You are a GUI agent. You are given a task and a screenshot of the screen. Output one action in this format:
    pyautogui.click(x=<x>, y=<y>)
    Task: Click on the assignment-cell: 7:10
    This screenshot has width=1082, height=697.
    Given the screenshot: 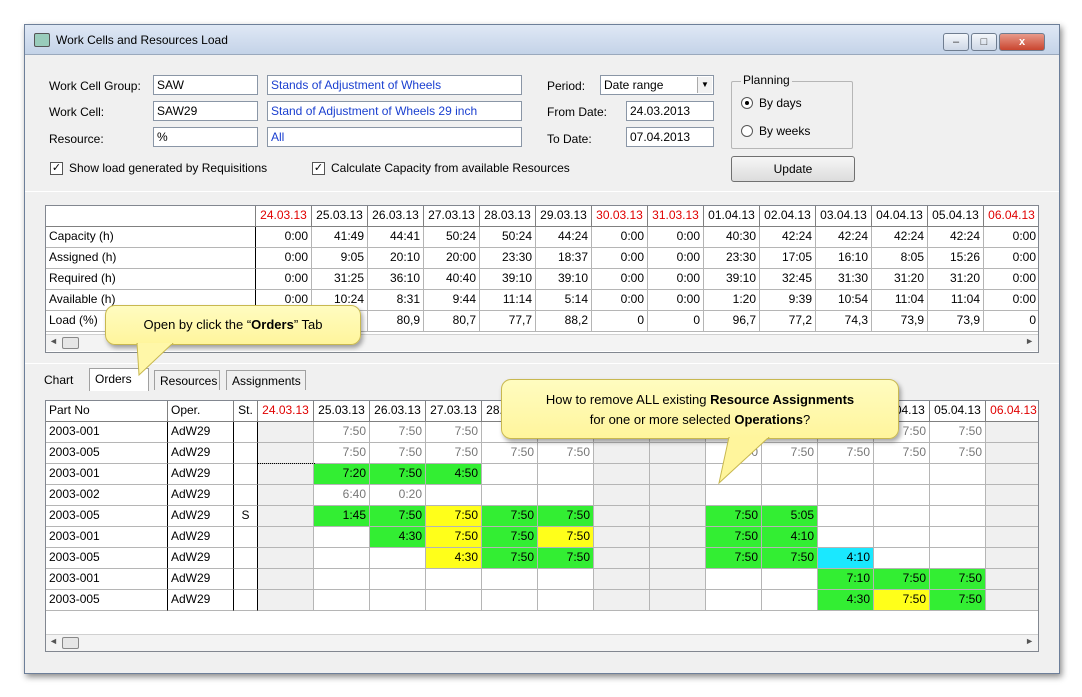 What is the action you would take?
    pyautogui.click(x=846, y=579)
    